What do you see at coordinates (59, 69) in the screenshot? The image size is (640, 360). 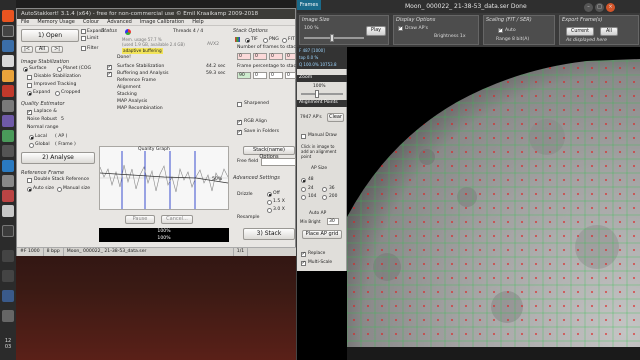 I see `planet-radio` at bounding box center [59, 69].